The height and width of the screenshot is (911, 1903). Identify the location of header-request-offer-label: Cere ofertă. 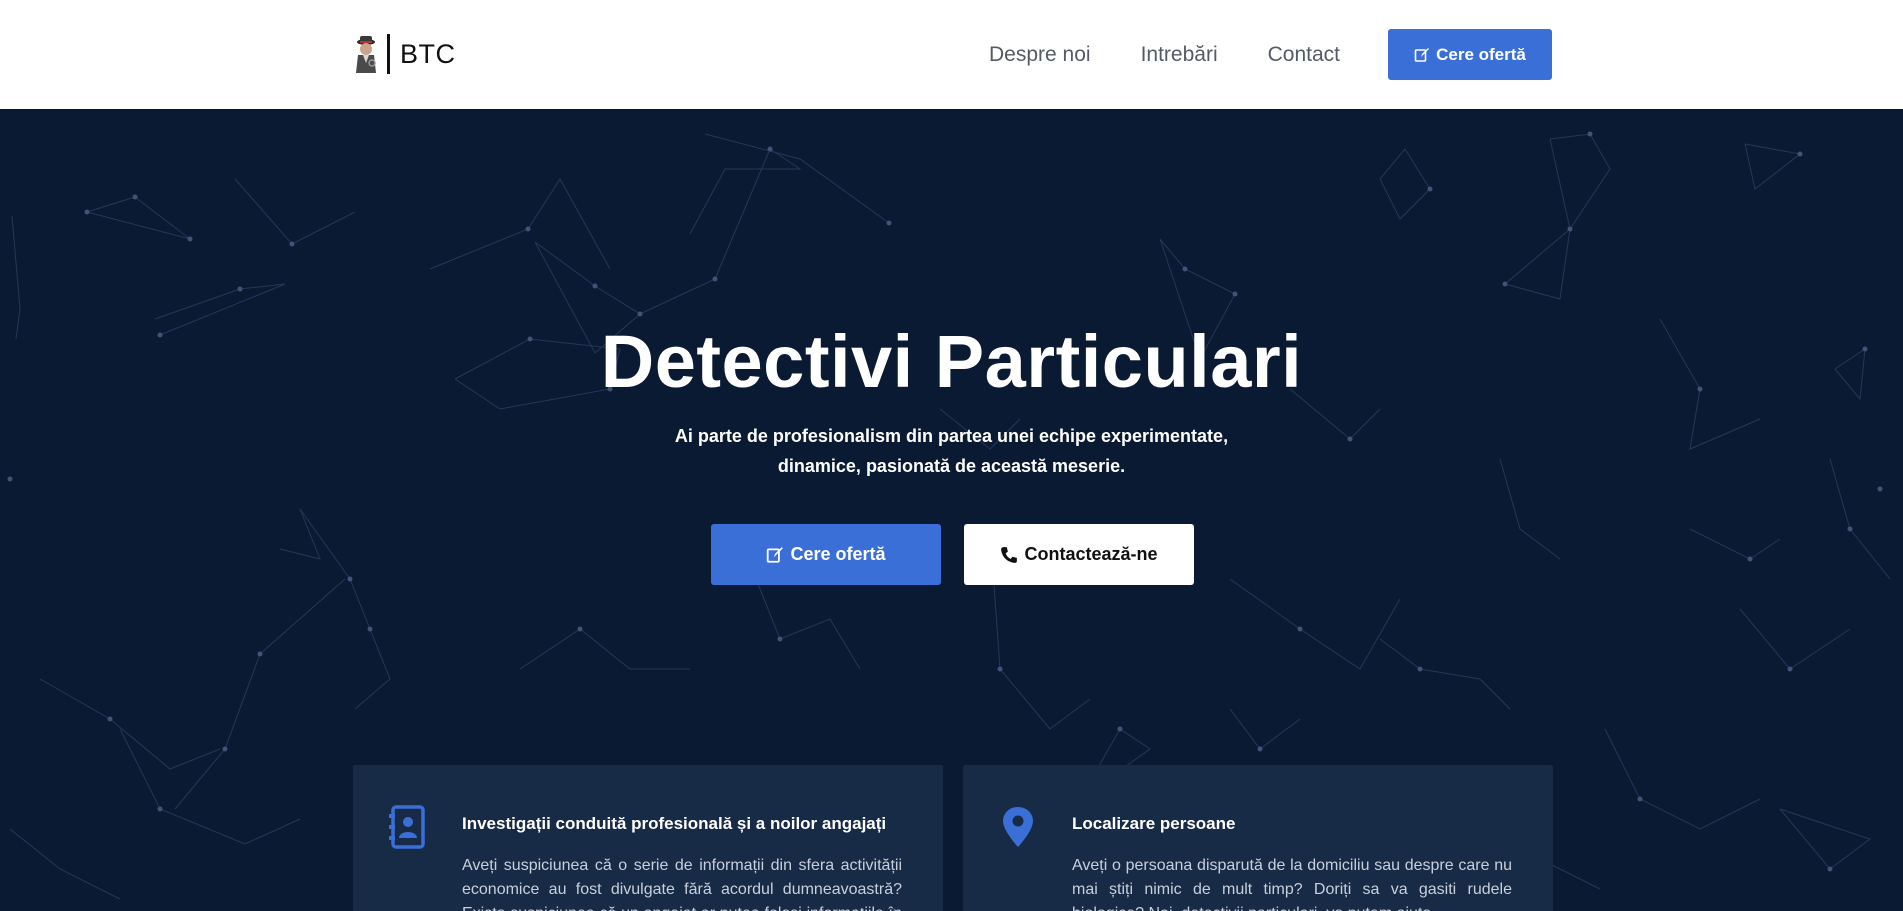
(1481, 54).